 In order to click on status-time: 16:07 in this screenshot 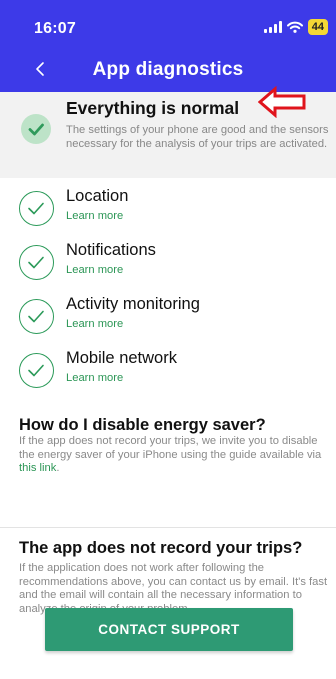, I will do `click(55, 28)`.